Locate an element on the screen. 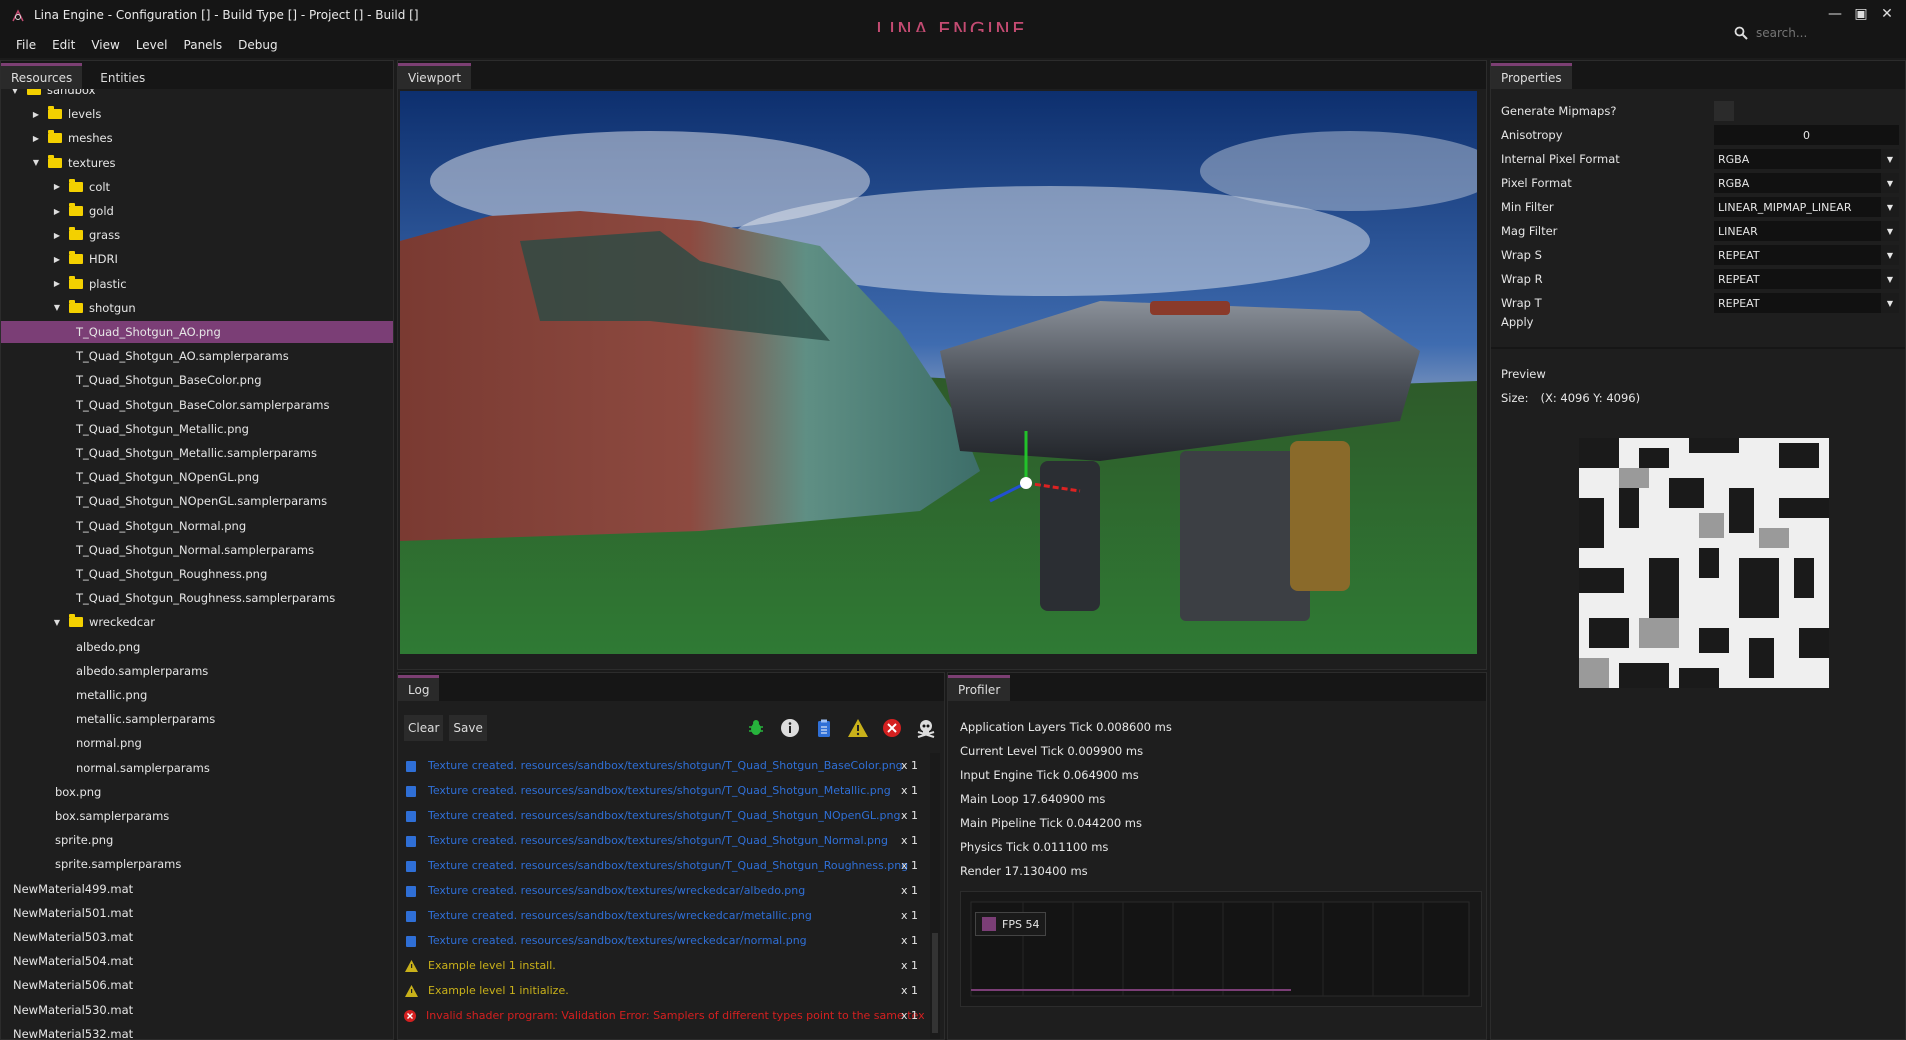 The height and width of the screenshot is (1040, 1906). tree-file: normal.png is located at coordinates (197, 743).